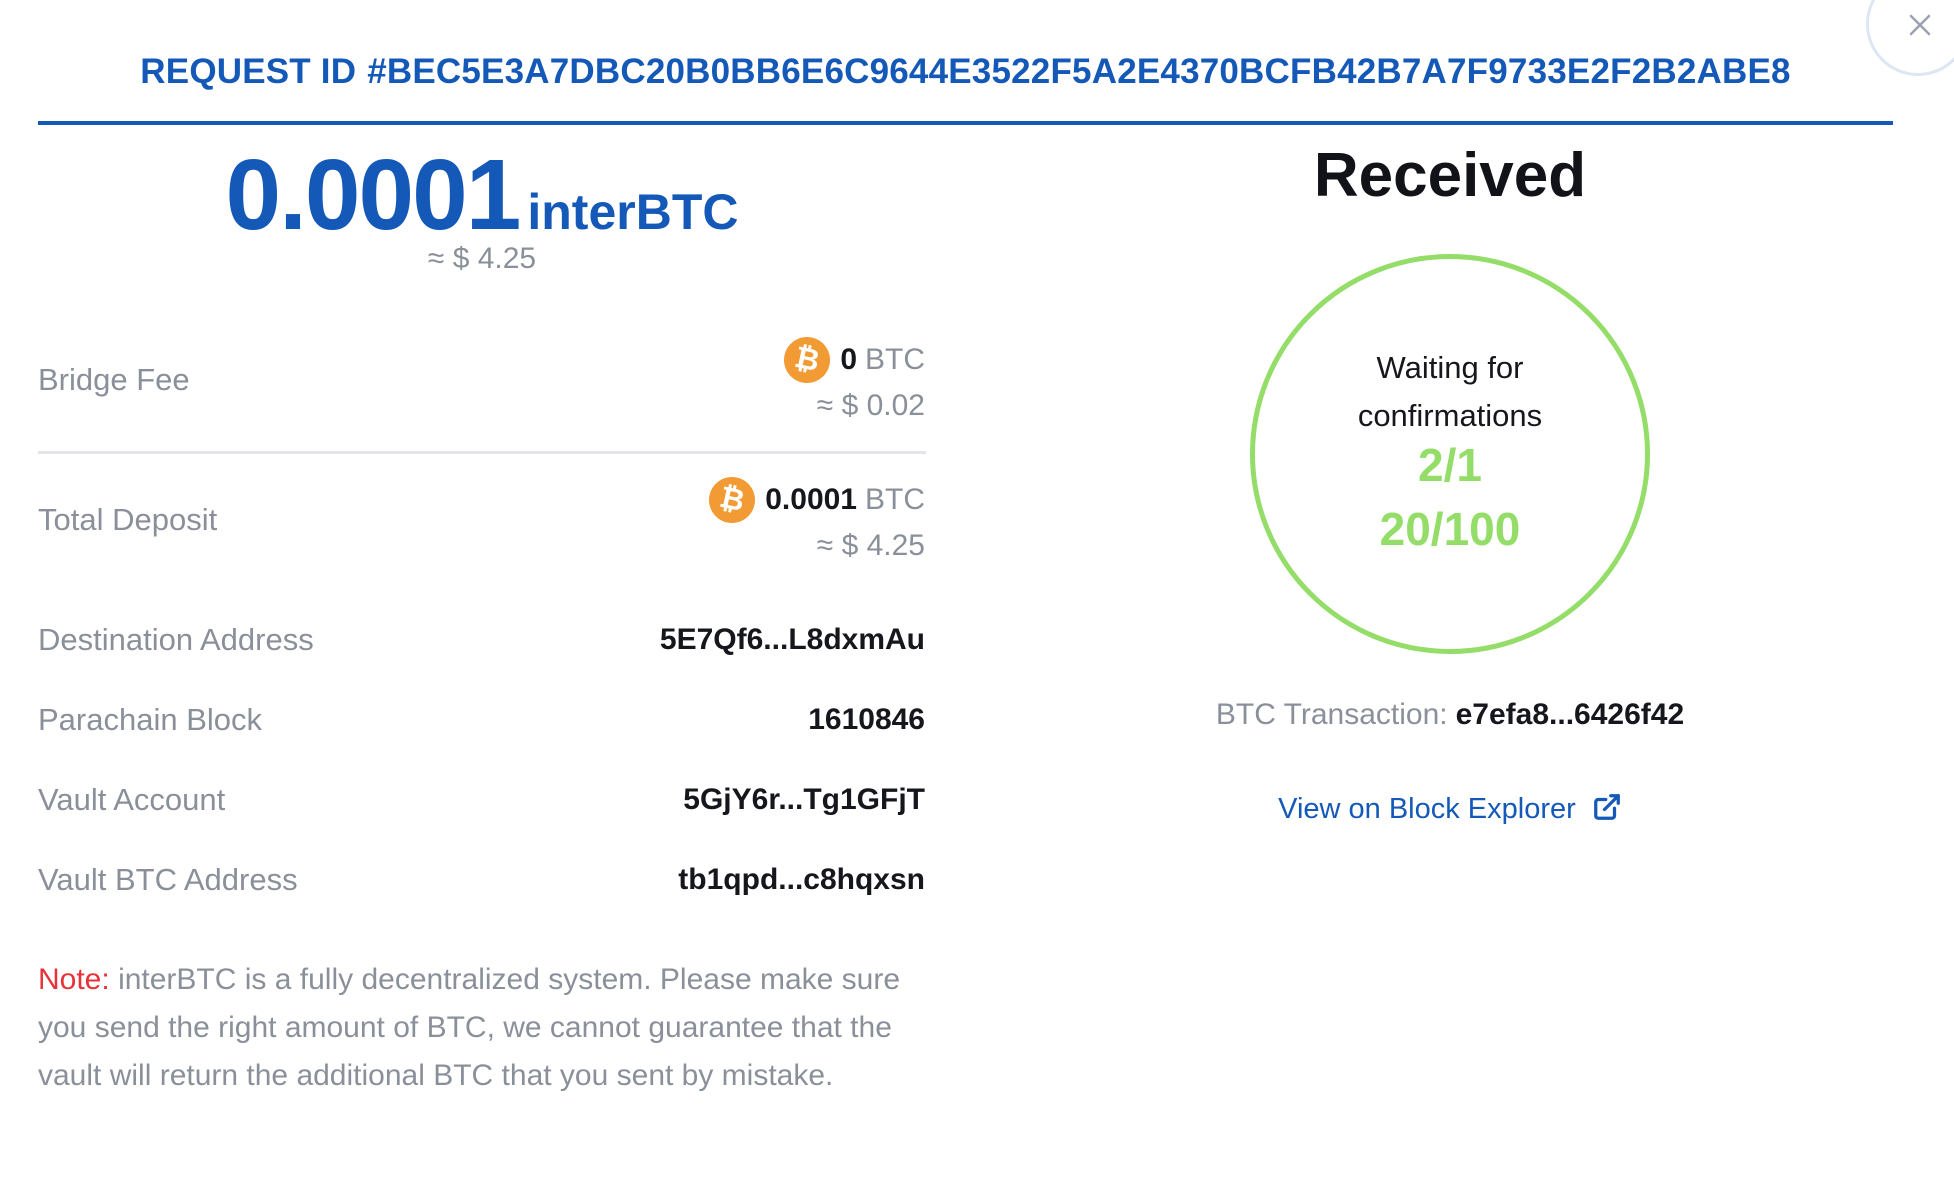  I want to click on total-deposit-unit: BTC, so click(895, 499).